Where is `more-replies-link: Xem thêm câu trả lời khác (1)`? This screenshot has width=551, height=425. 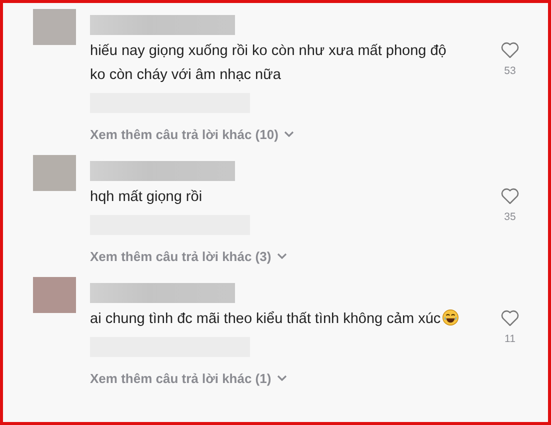 more-replies-link: Xem thêm câu trả lời khác (1) is located at coordinates (189, 378).